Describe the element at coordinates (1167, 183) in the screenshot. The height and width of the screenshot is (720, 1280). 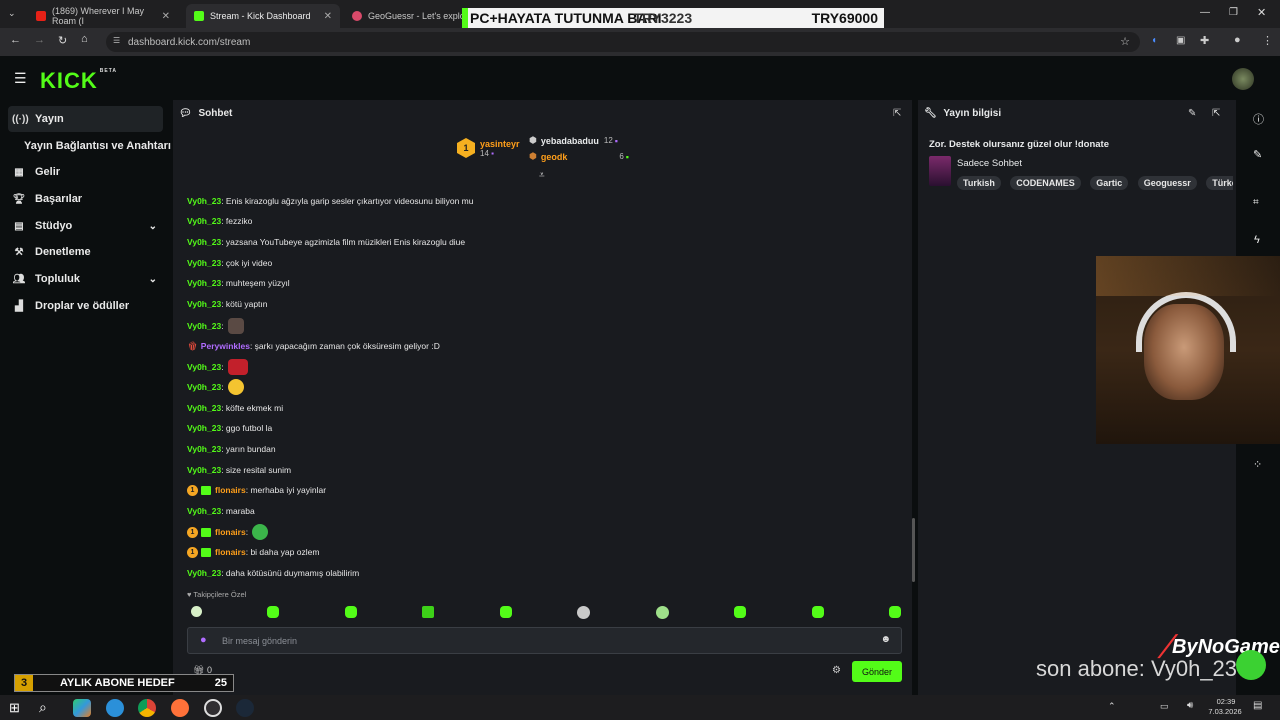
I see `tag: Geoguessr` at that location.